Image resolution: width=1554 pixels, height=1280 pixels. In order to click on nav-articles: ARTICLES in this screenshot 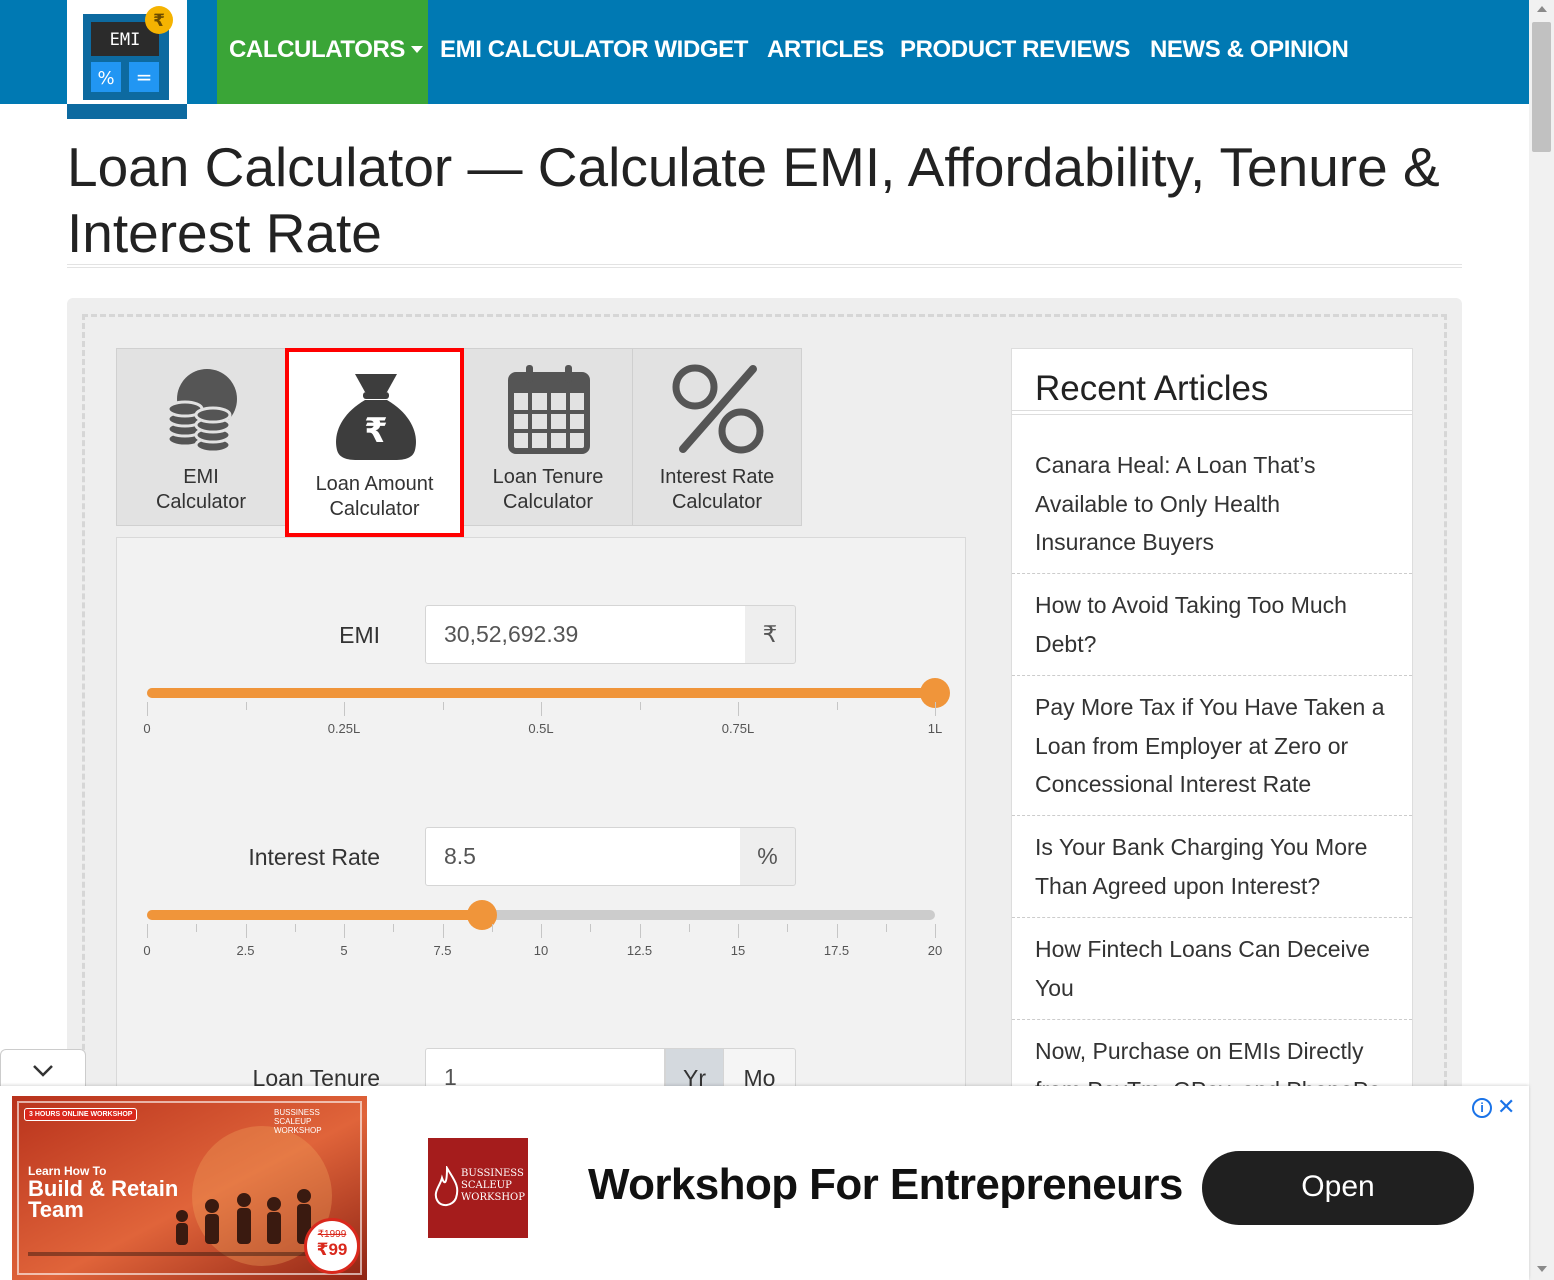, I will do `click(825, 50)`.